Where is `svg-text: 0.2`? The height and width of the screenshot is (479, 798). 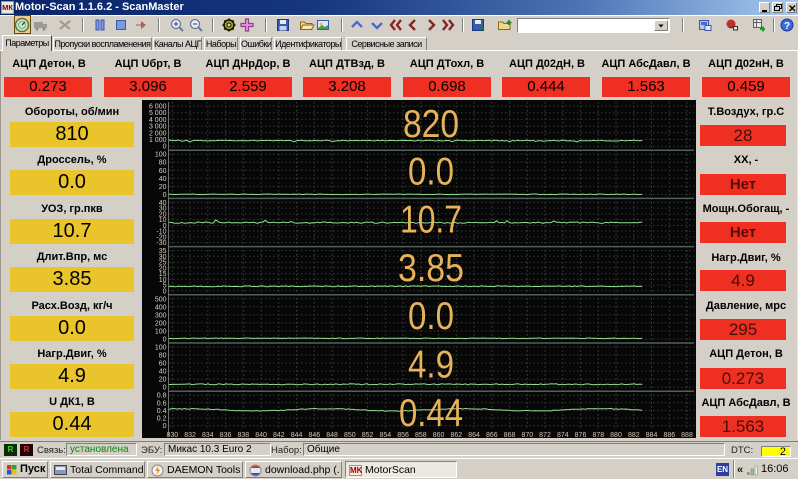
svg-text: 0.2 is located at coordinates (162, 419).